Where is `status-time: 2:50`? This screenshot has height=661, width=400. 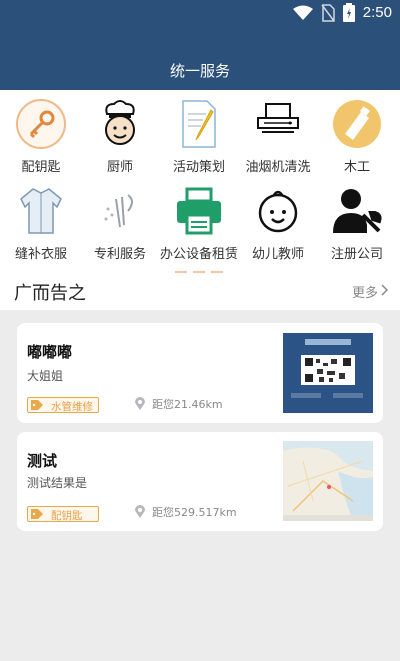 status-time: 2:50 is located at coordinates (377, 12).